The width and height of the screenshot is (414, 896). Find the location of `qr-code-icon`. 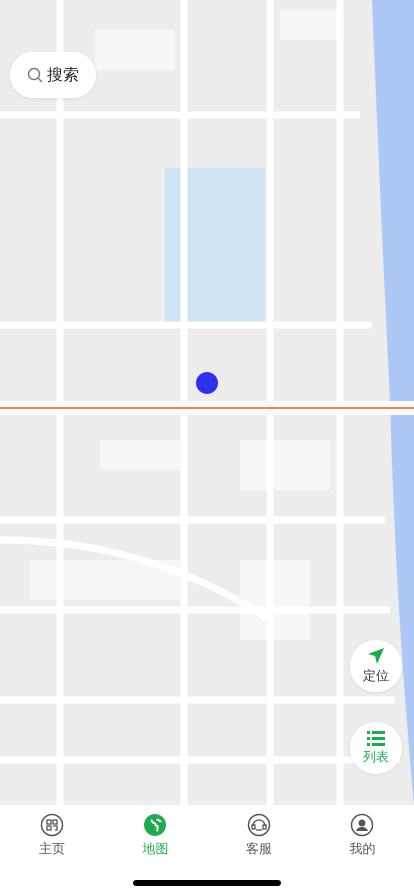

qr-code-icon is located at coordinates (52, 825).